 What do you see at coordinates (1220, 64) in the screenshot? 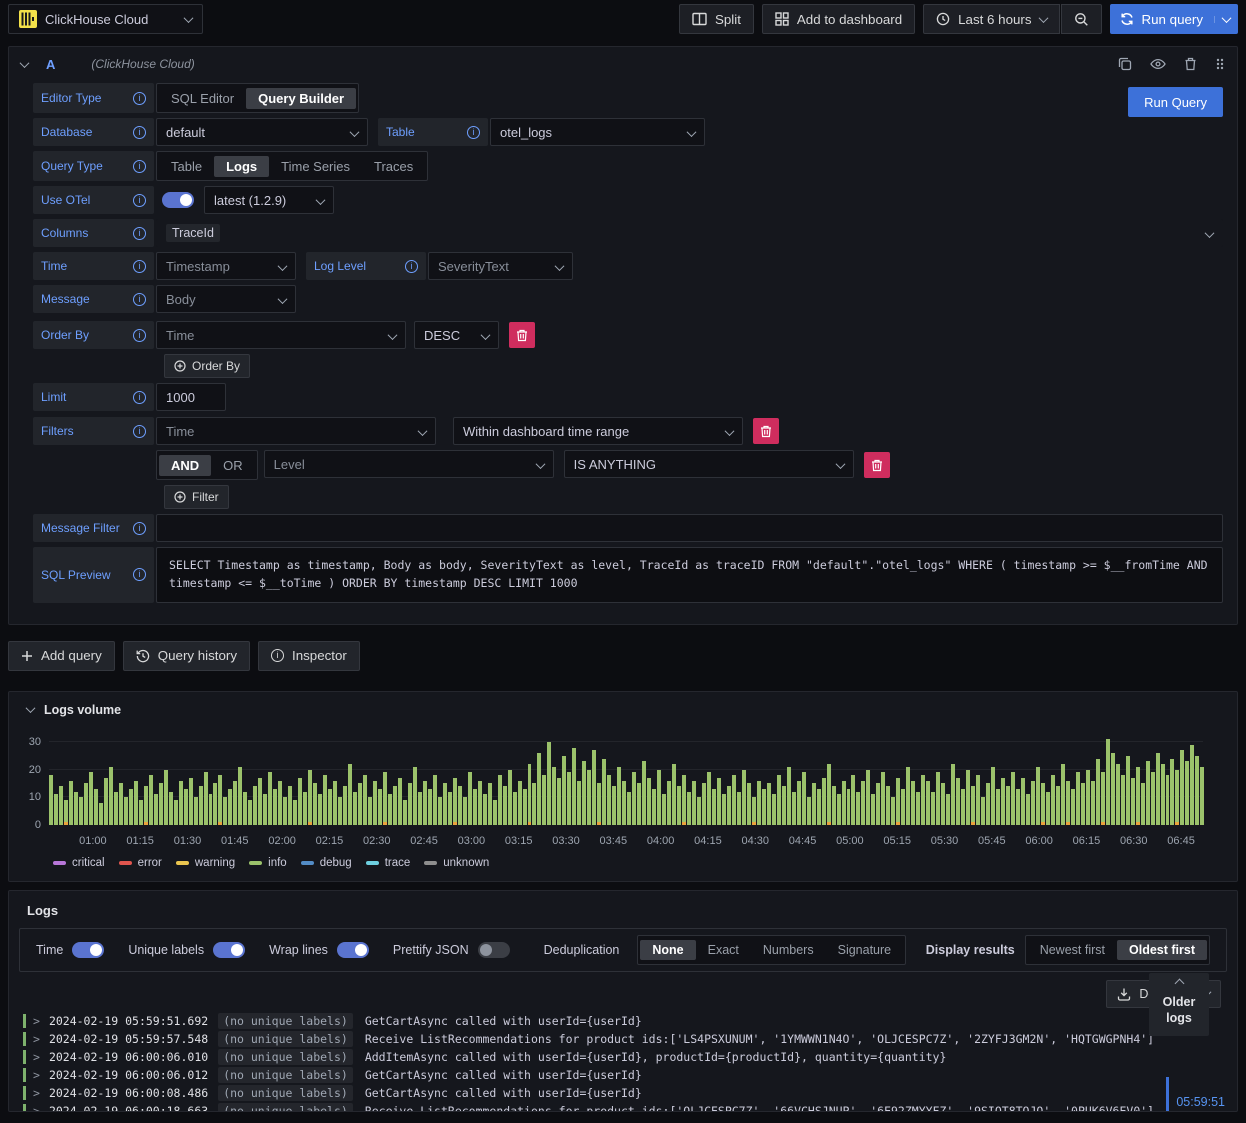
I see `drag-handle-icon` at bounding box center [1220, 64].